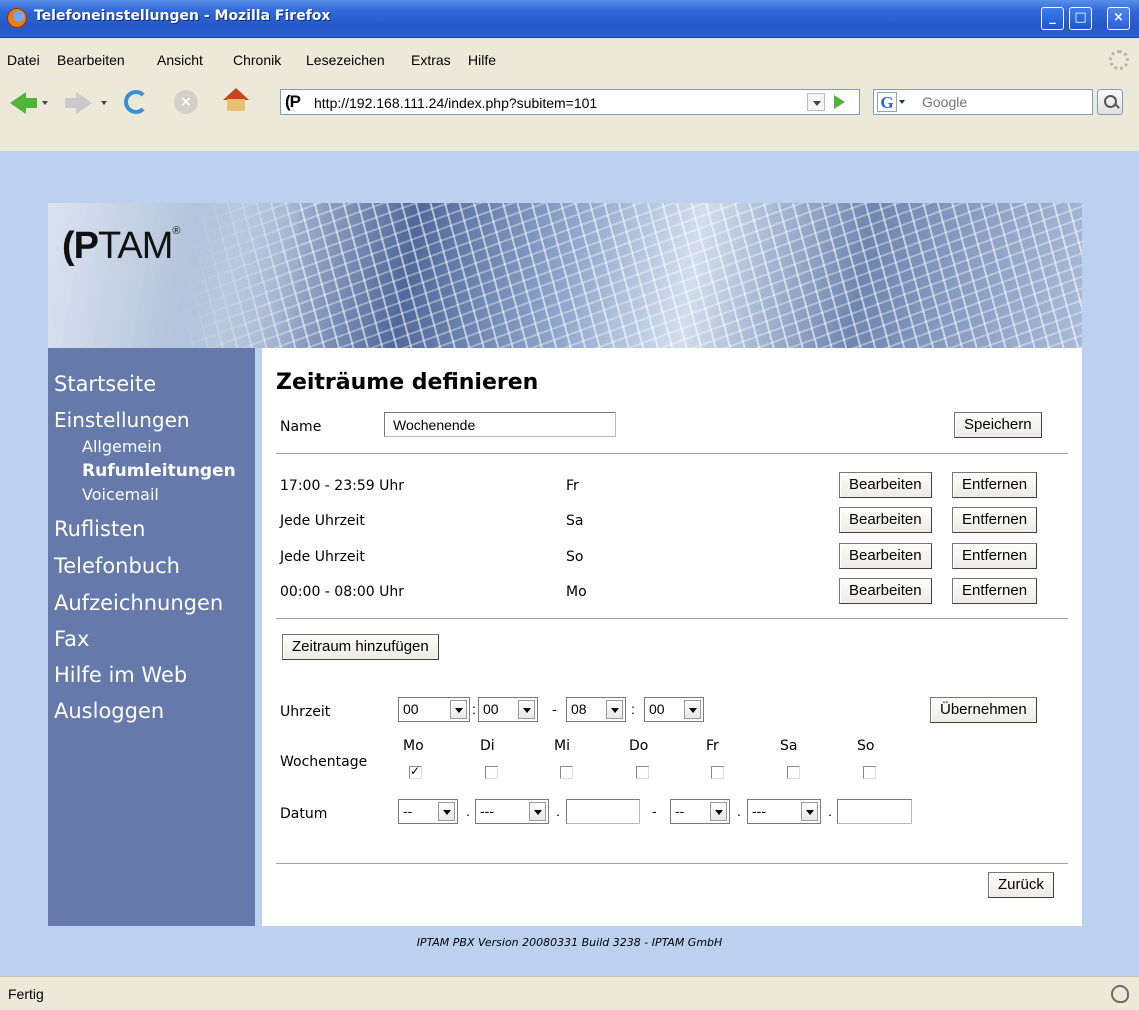 This screenshot has width=1139, height=1010. Describe the element at coordinates (236, 100) in the screenshot. I see `home-button` at that location.